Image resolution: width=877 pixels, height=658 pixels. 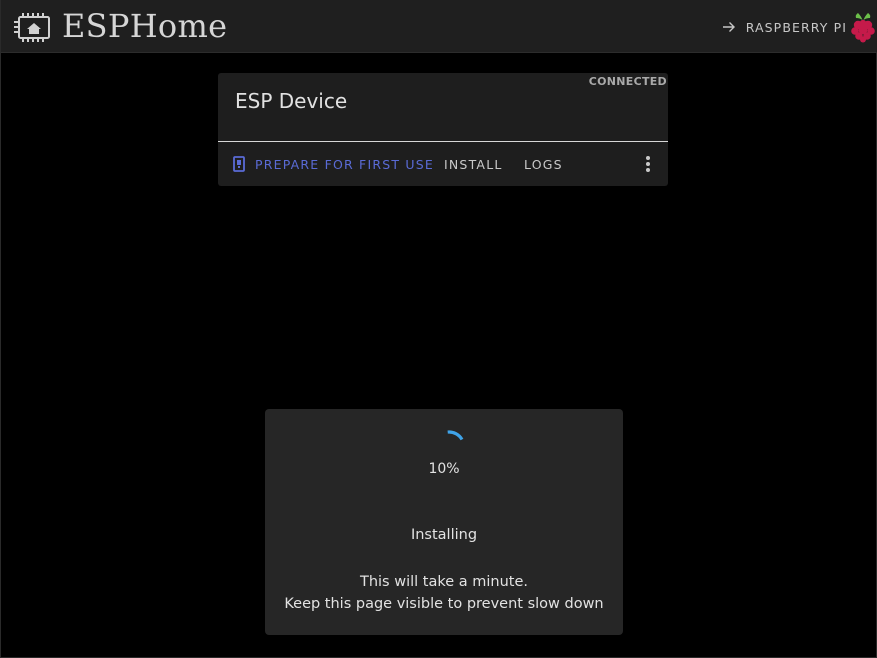 I want to click on raspberry-pi-icon, so click(x=863, y=28).